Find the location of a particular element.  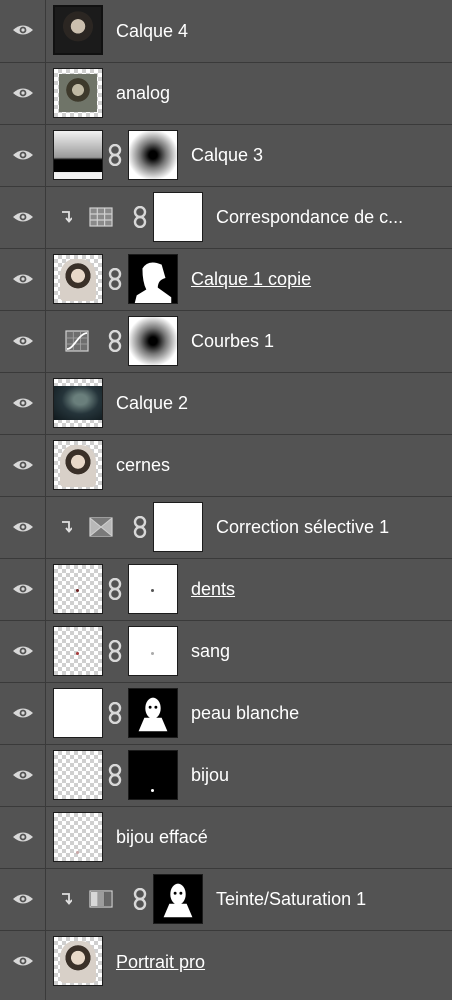

layer-name: Calque 3 is located at coordinates (227, 155).